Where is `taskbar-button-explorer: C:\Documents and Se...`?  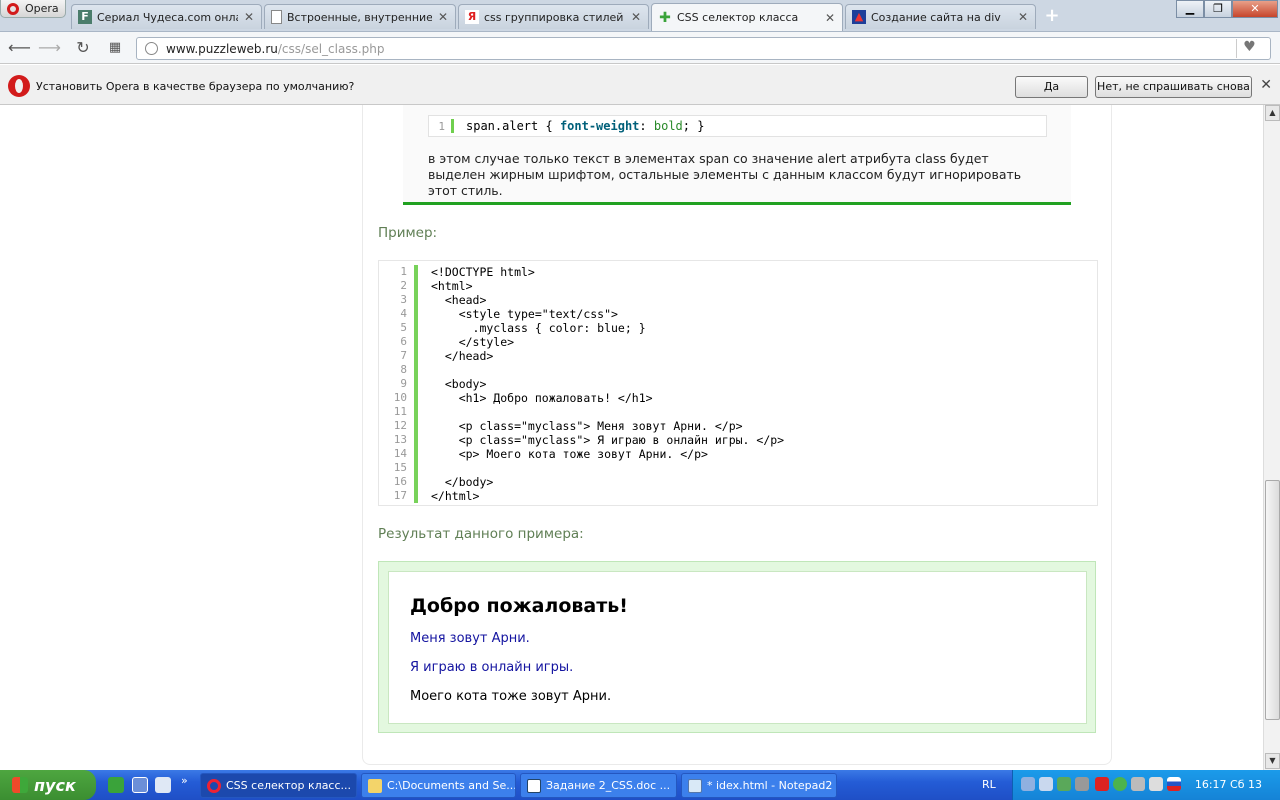 taskbar-button-explorer: C:\Documents and Se... is located at coordinates (438, 785).